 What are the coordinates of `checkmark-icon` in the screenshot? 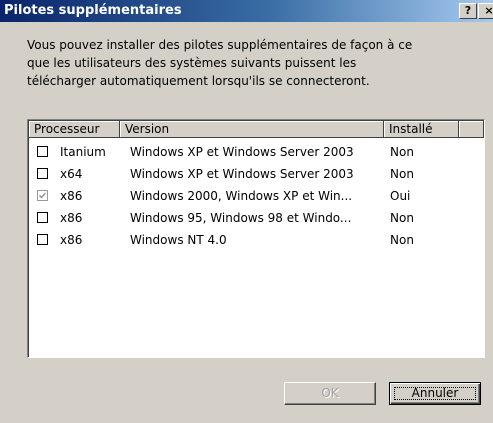 It's located at (42, 195).